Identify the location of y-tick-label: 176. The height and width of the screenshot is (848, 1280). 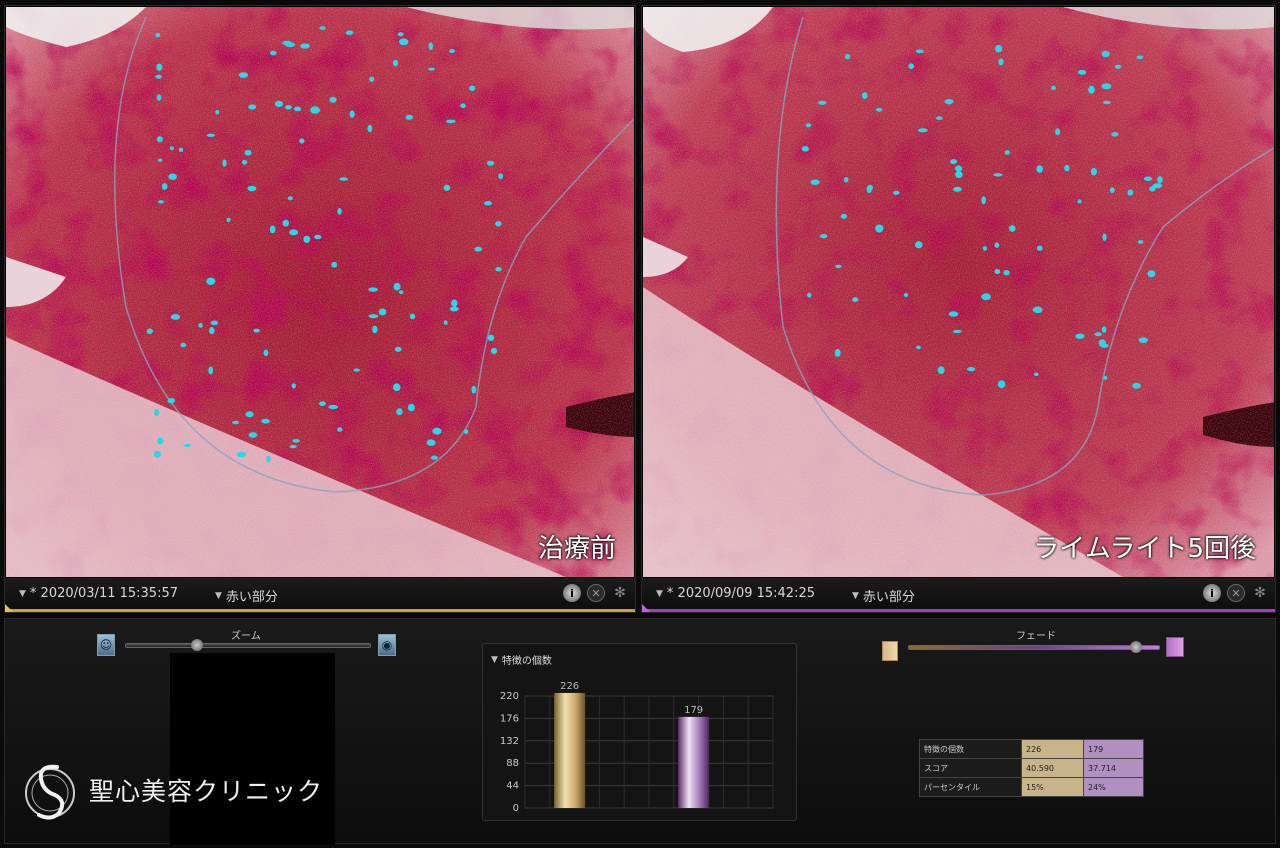
(509, 718).